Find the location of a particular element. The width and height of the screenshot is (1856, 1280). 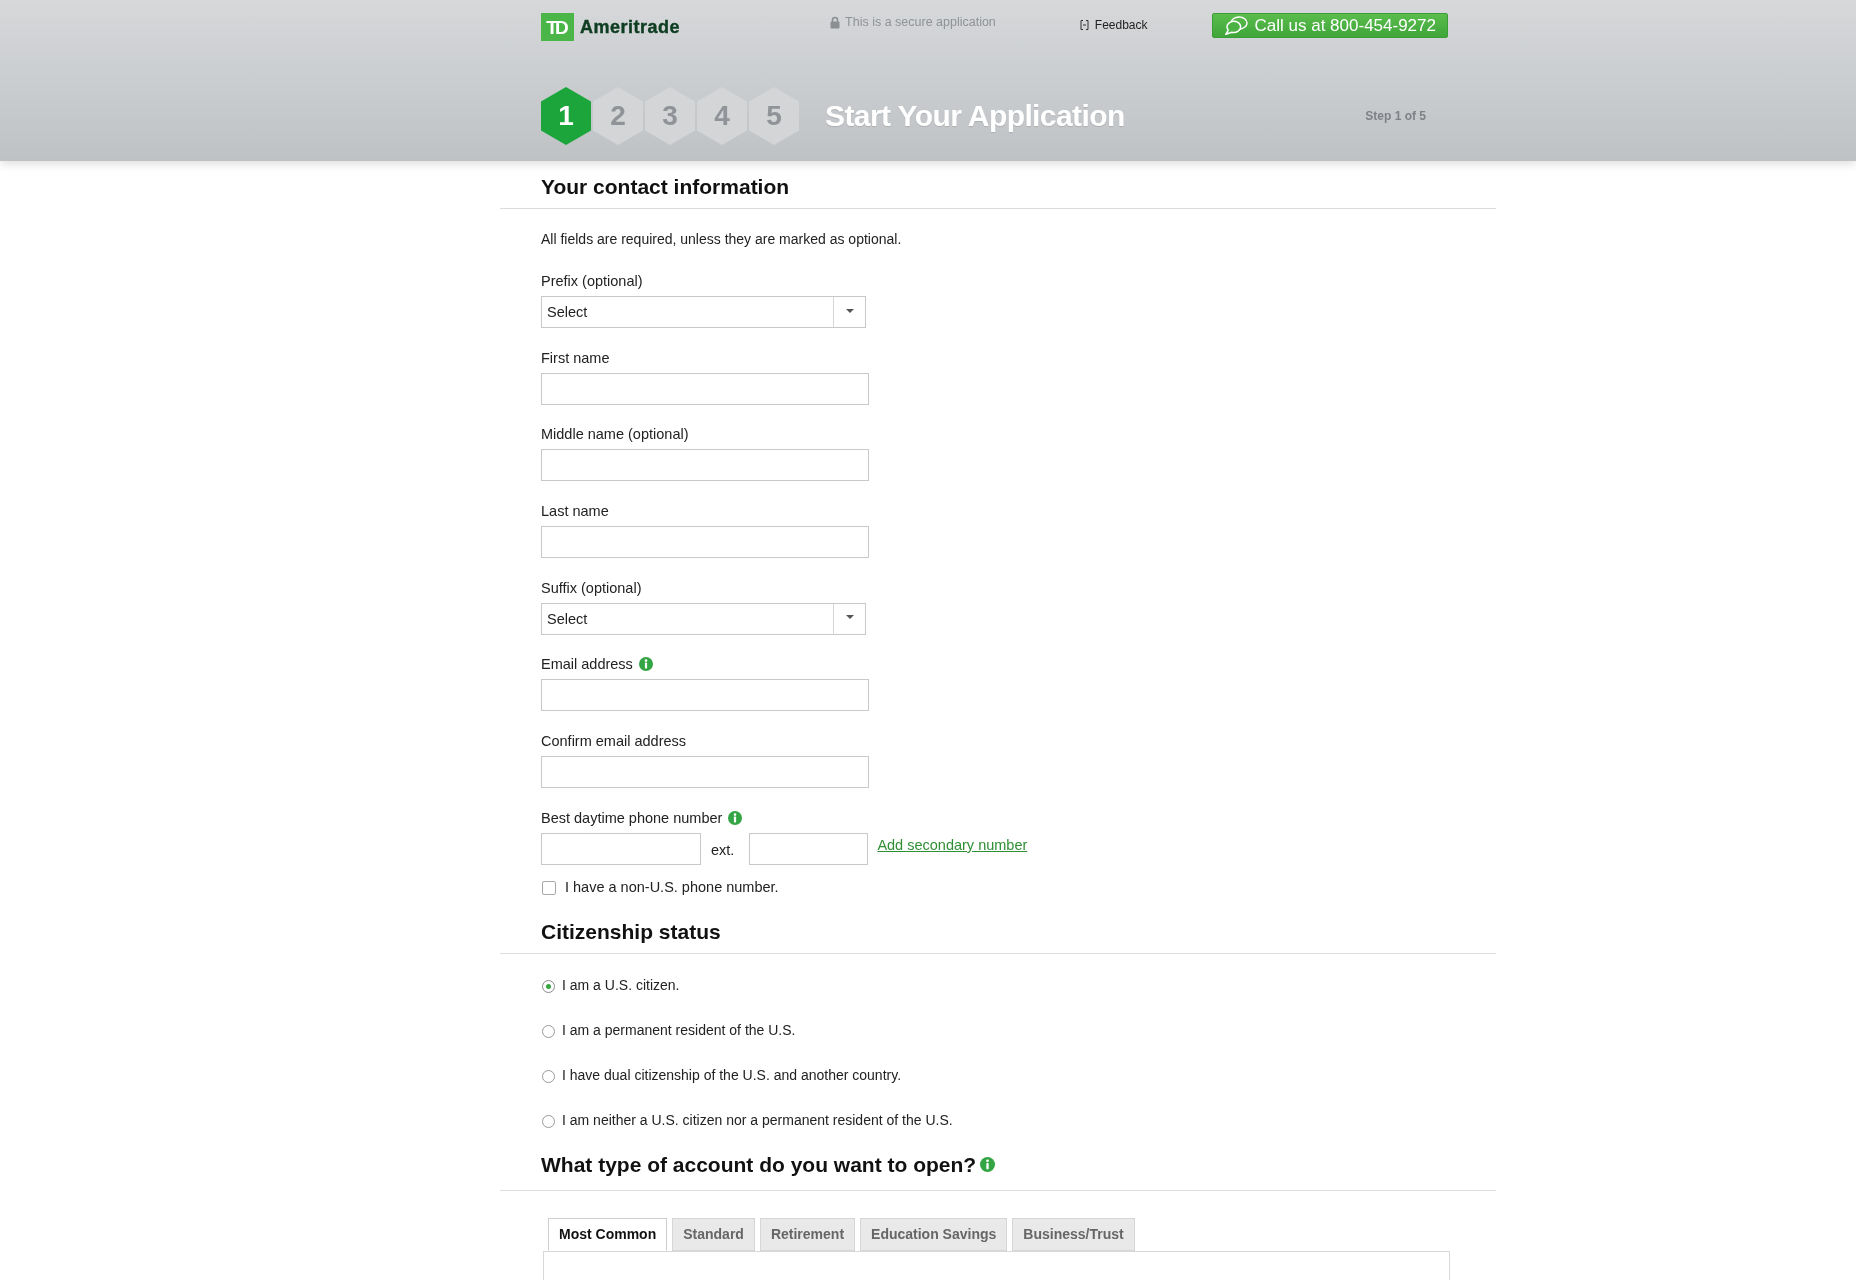

phone-field is located at coordinates (621, 848).